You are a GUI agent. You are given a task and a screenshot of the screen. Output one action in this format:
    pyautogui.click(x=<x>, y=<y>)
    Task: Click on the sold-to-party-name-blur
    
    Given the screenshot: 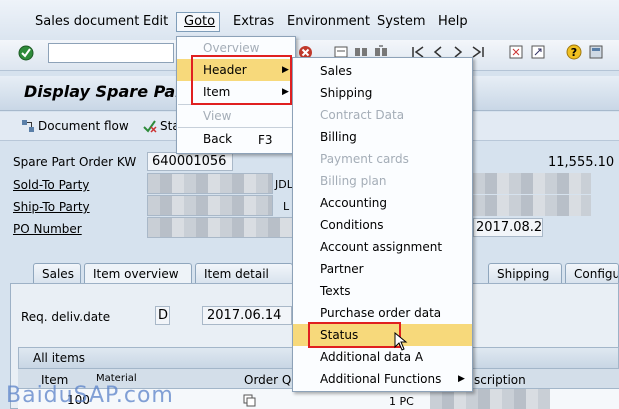 What is the action you would take?
    pyautogui.click(x=532, y=183)
    